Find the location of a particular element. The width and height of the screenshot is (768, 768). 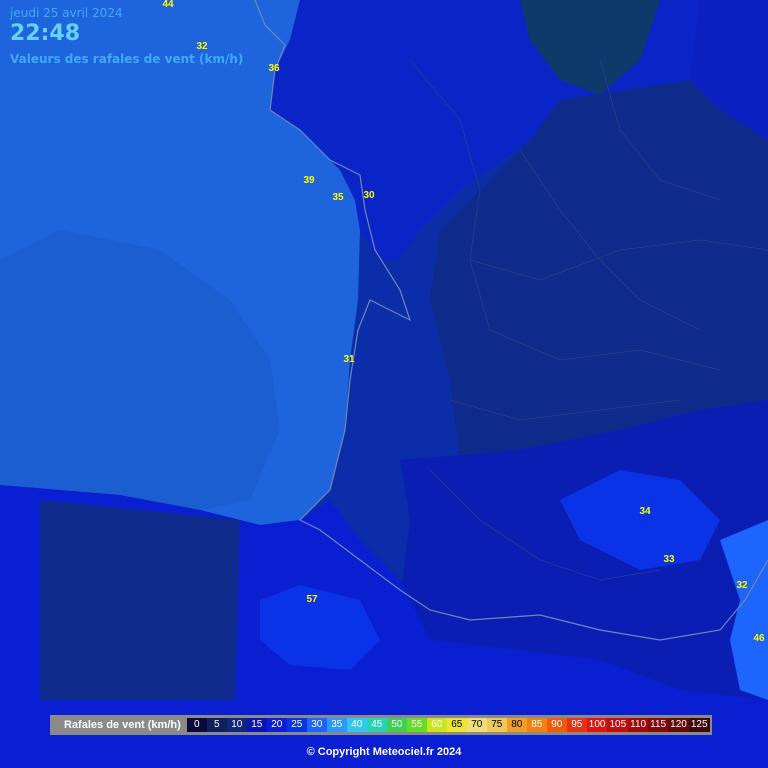

legend-cell: 110 is located at coordinates (638, 725).